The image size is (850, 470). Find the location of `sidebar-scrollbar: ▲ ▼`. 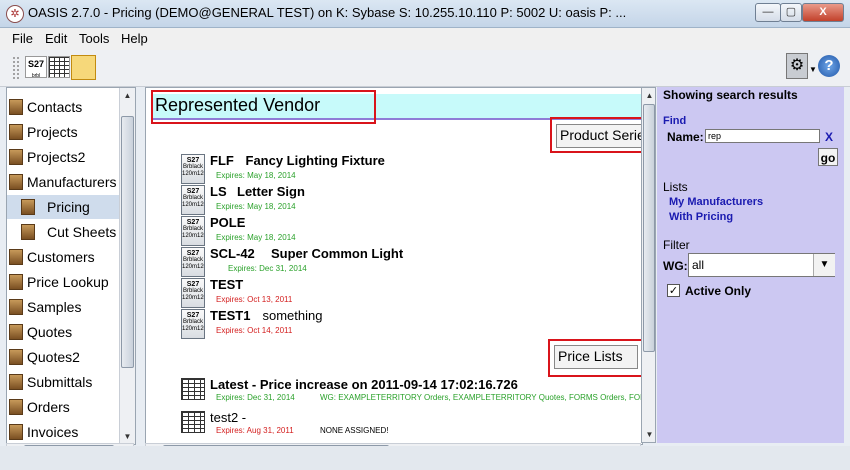

sidebar-scrollbar: ▲ ▼ is located at coordinates (127, 266).